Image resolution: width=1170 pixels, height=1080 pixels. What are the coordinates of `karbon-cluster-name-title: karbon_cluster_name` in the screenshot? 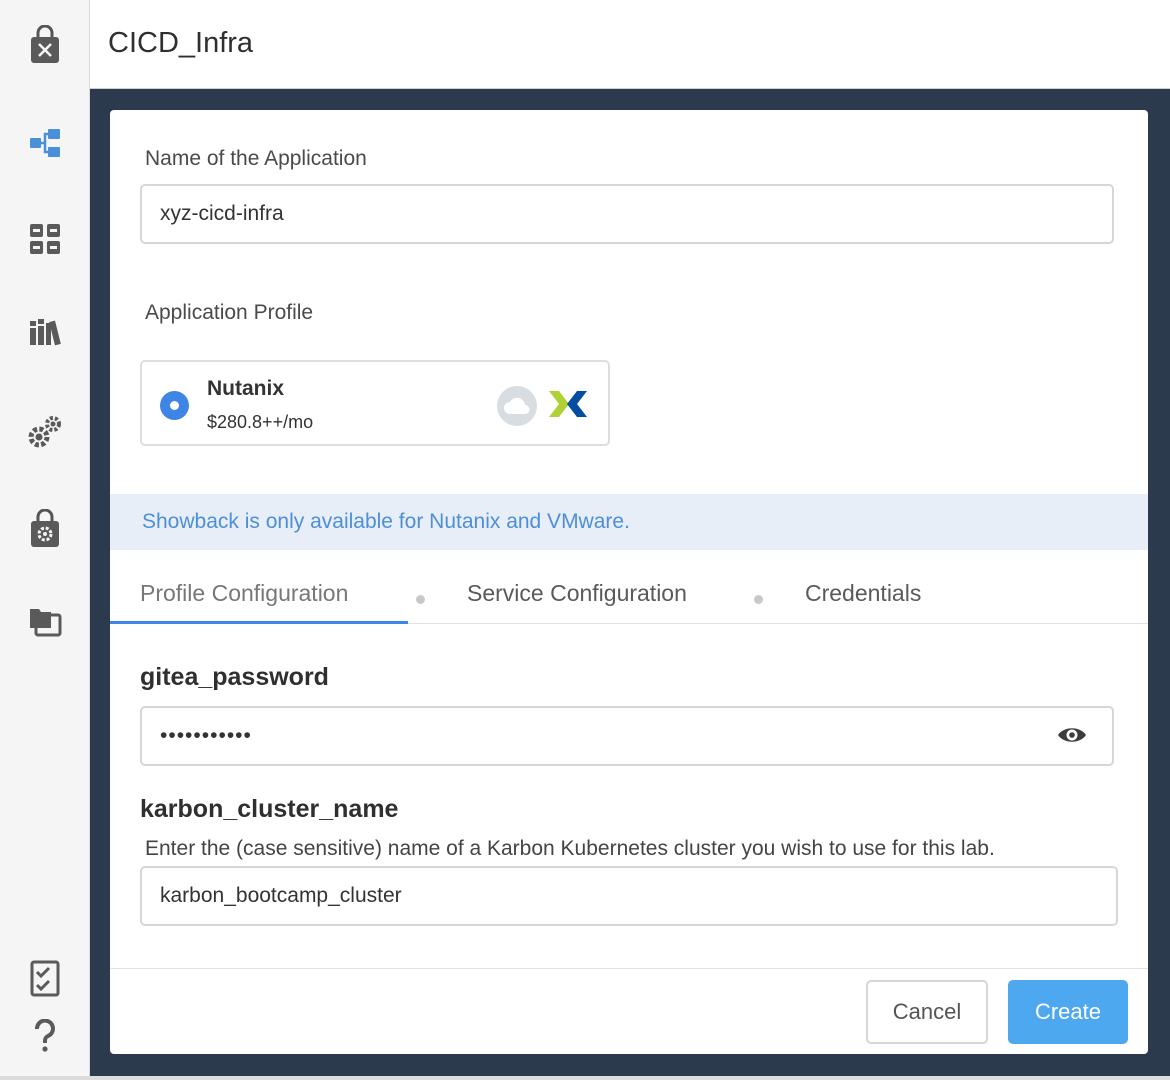 It's located at (269, 809).